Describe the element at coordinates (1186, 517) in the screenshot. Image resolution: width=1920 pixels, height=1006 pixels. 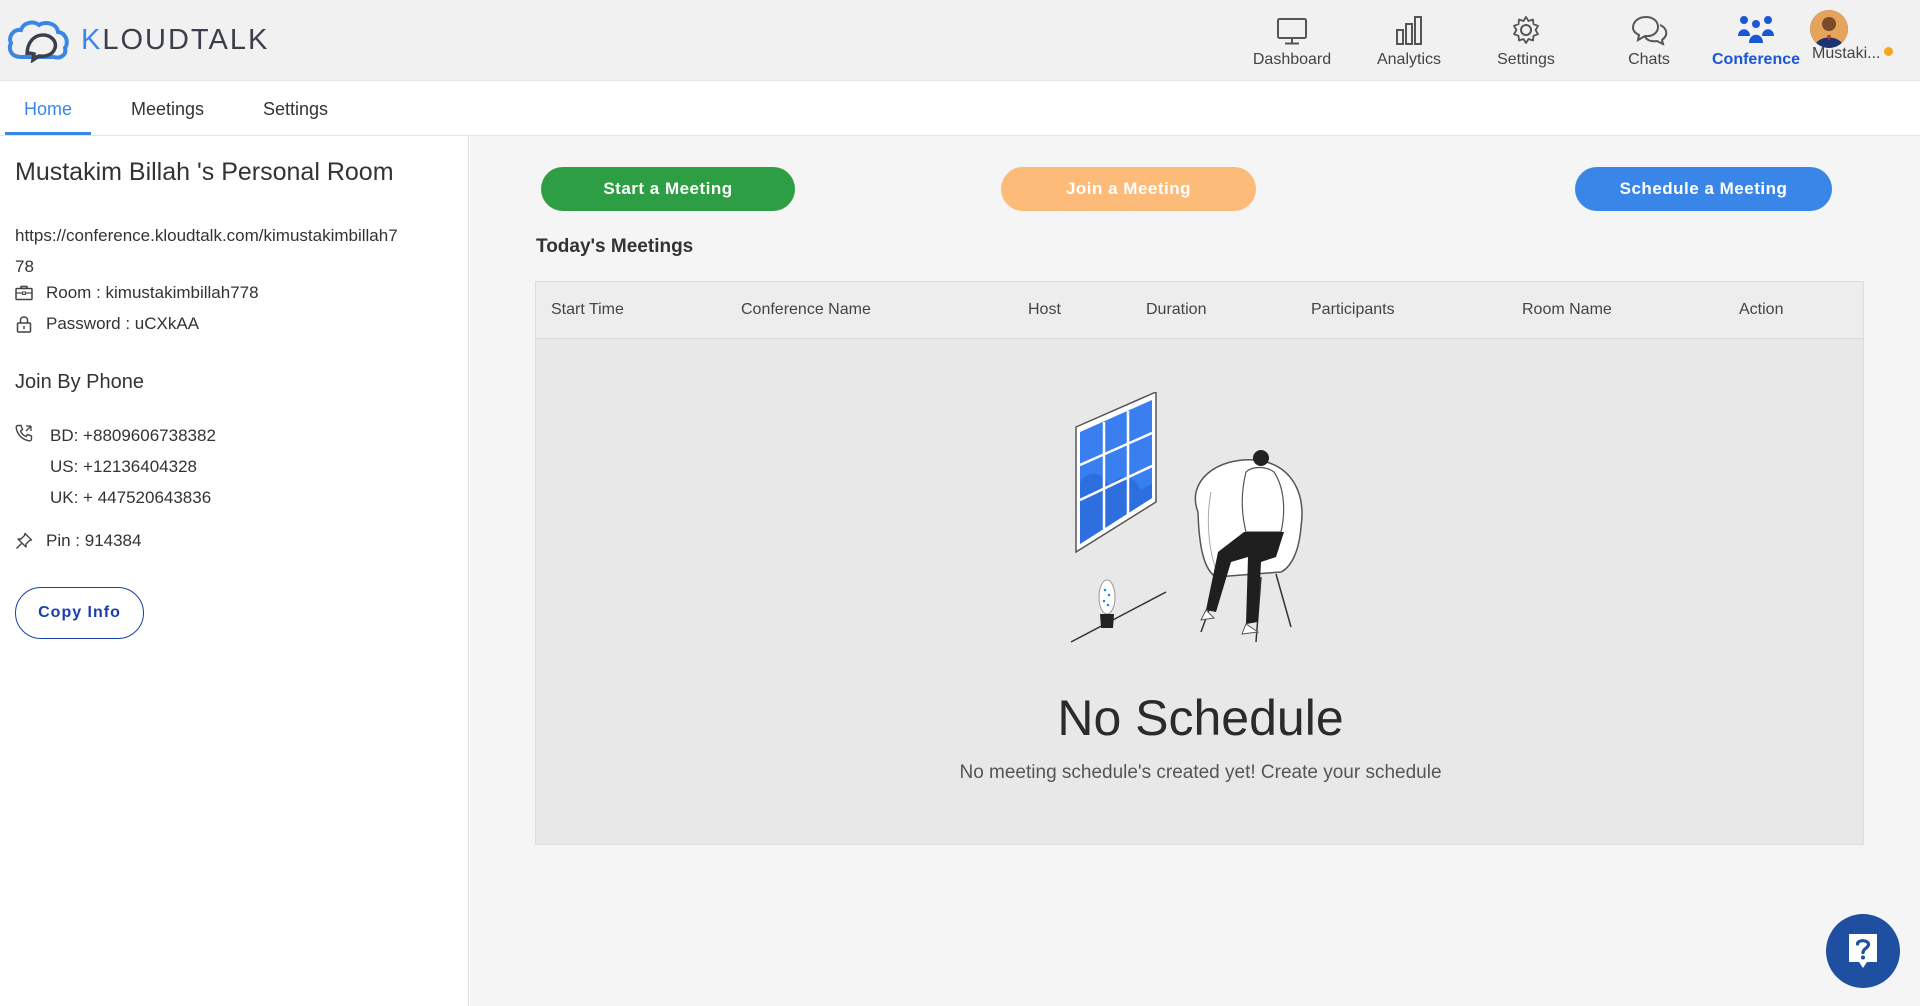
I see `empty-schedule-illustration` at that location.